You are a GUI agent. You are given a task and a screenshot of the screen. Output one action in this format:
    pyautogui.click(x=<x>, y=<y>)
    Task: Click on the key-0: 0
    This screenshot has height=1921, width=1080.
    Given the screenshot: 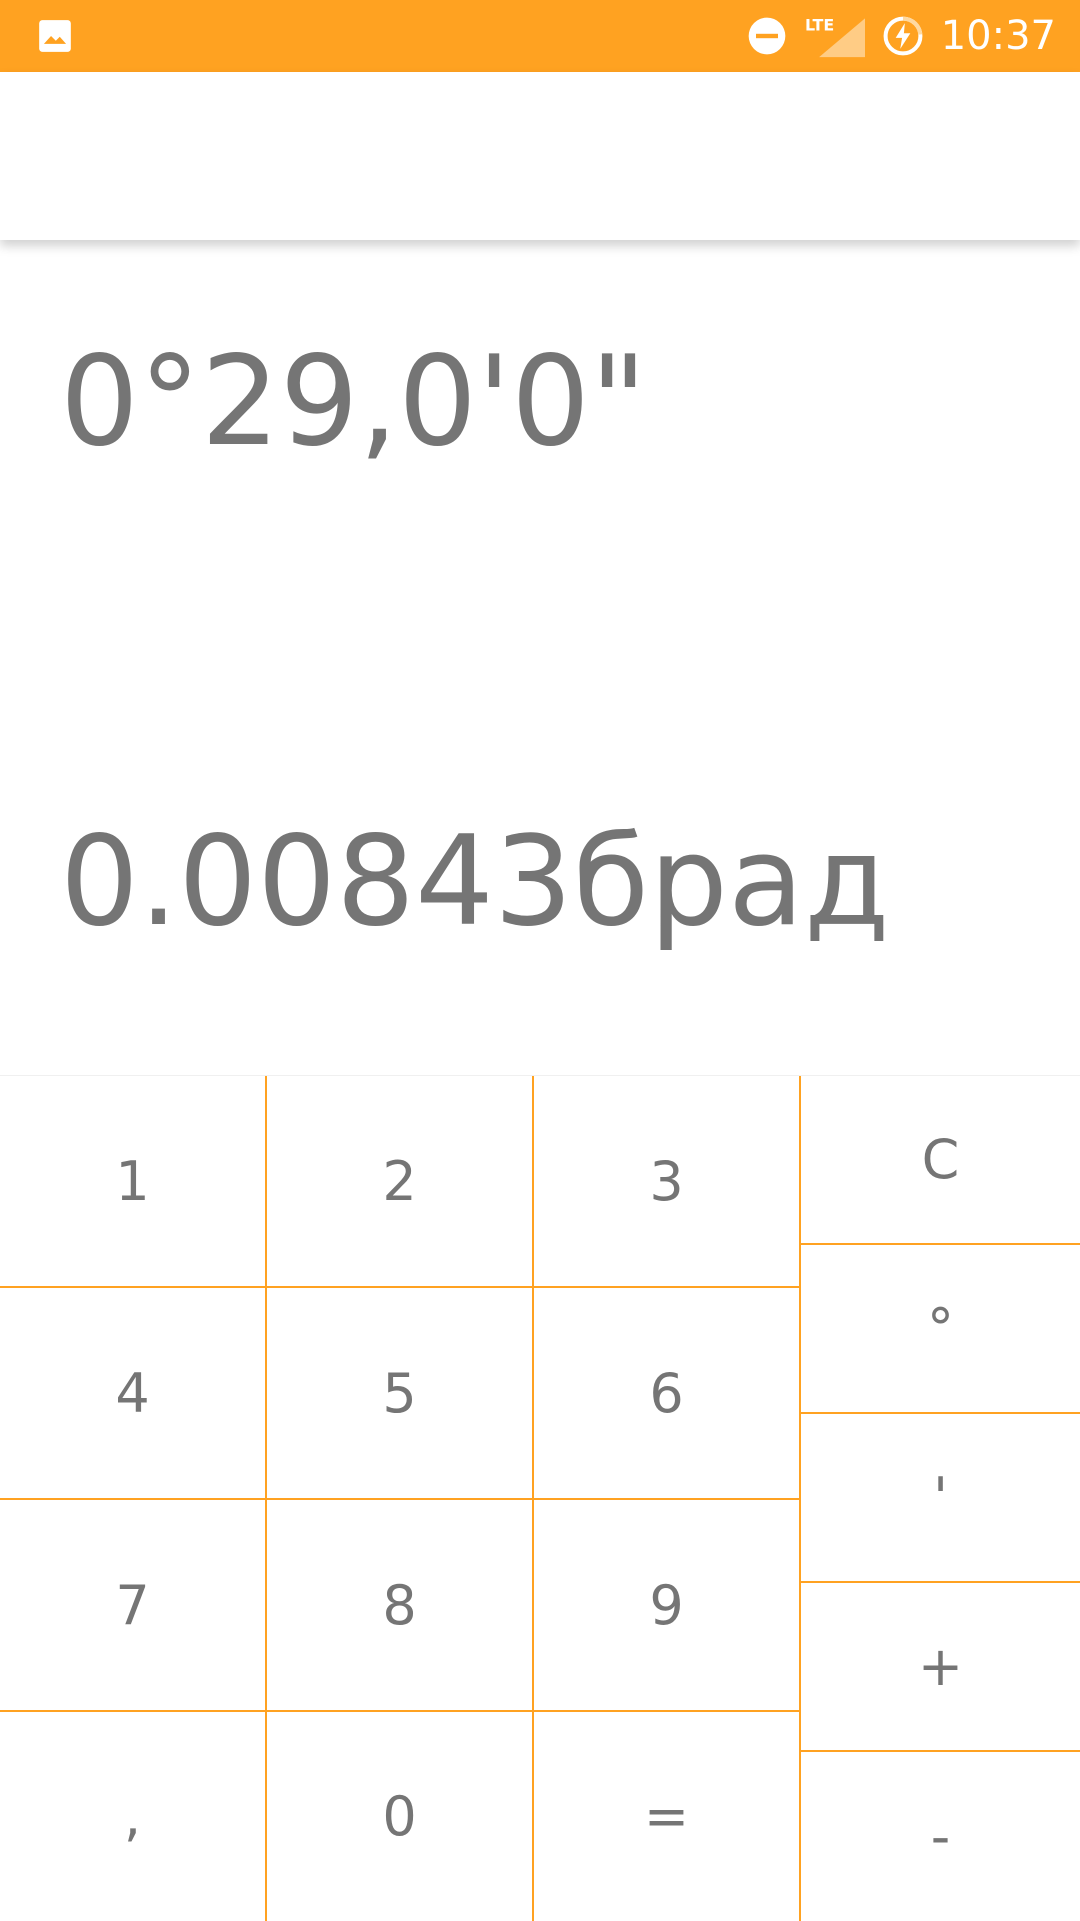 What is the action you would take?
    pyautogui.click(x=399, y=1816)
    